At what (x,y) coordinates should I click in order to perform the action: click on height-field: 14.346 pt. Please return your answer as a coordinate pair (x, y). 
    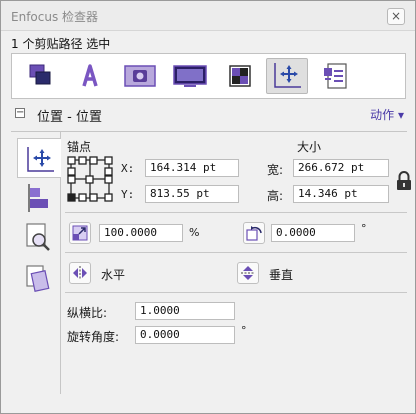
    Looking at the image, I should click on (341, 194).